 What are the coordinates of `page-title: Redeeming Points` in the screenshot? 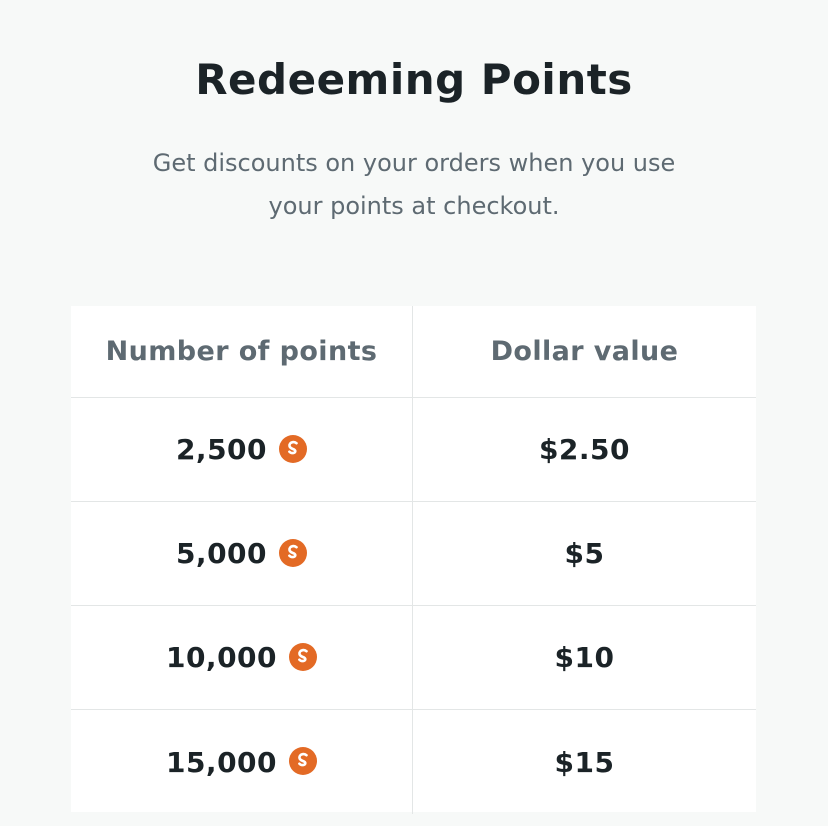 It's located at (414, 79).